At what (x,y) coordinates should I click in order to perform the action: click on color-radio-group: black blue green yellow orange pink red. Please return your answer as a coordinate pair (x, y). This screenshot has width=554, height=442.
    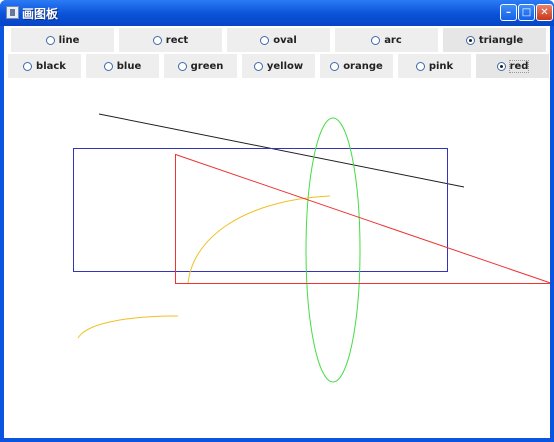
    Looking at the image, I should click on (277, 67).